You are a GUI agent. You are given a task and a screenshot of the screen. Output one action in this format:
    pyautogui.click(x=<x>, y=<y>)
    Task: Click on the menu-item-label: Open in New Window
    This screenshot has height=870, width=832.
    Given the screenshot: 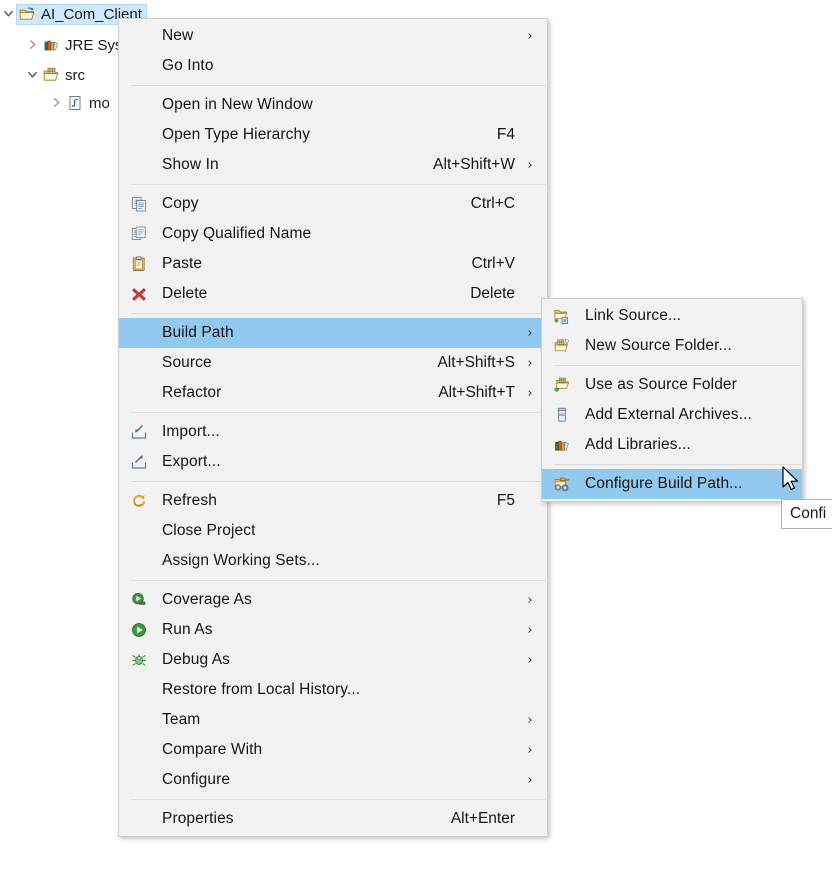 What is the action you would take?
    pyautogui.click(x=237, y=104)
    